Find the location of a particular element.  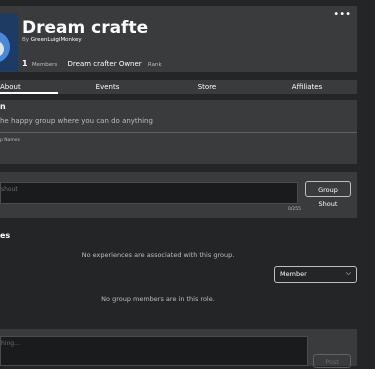

tab-events: Events is located at coordinates (107, 87).